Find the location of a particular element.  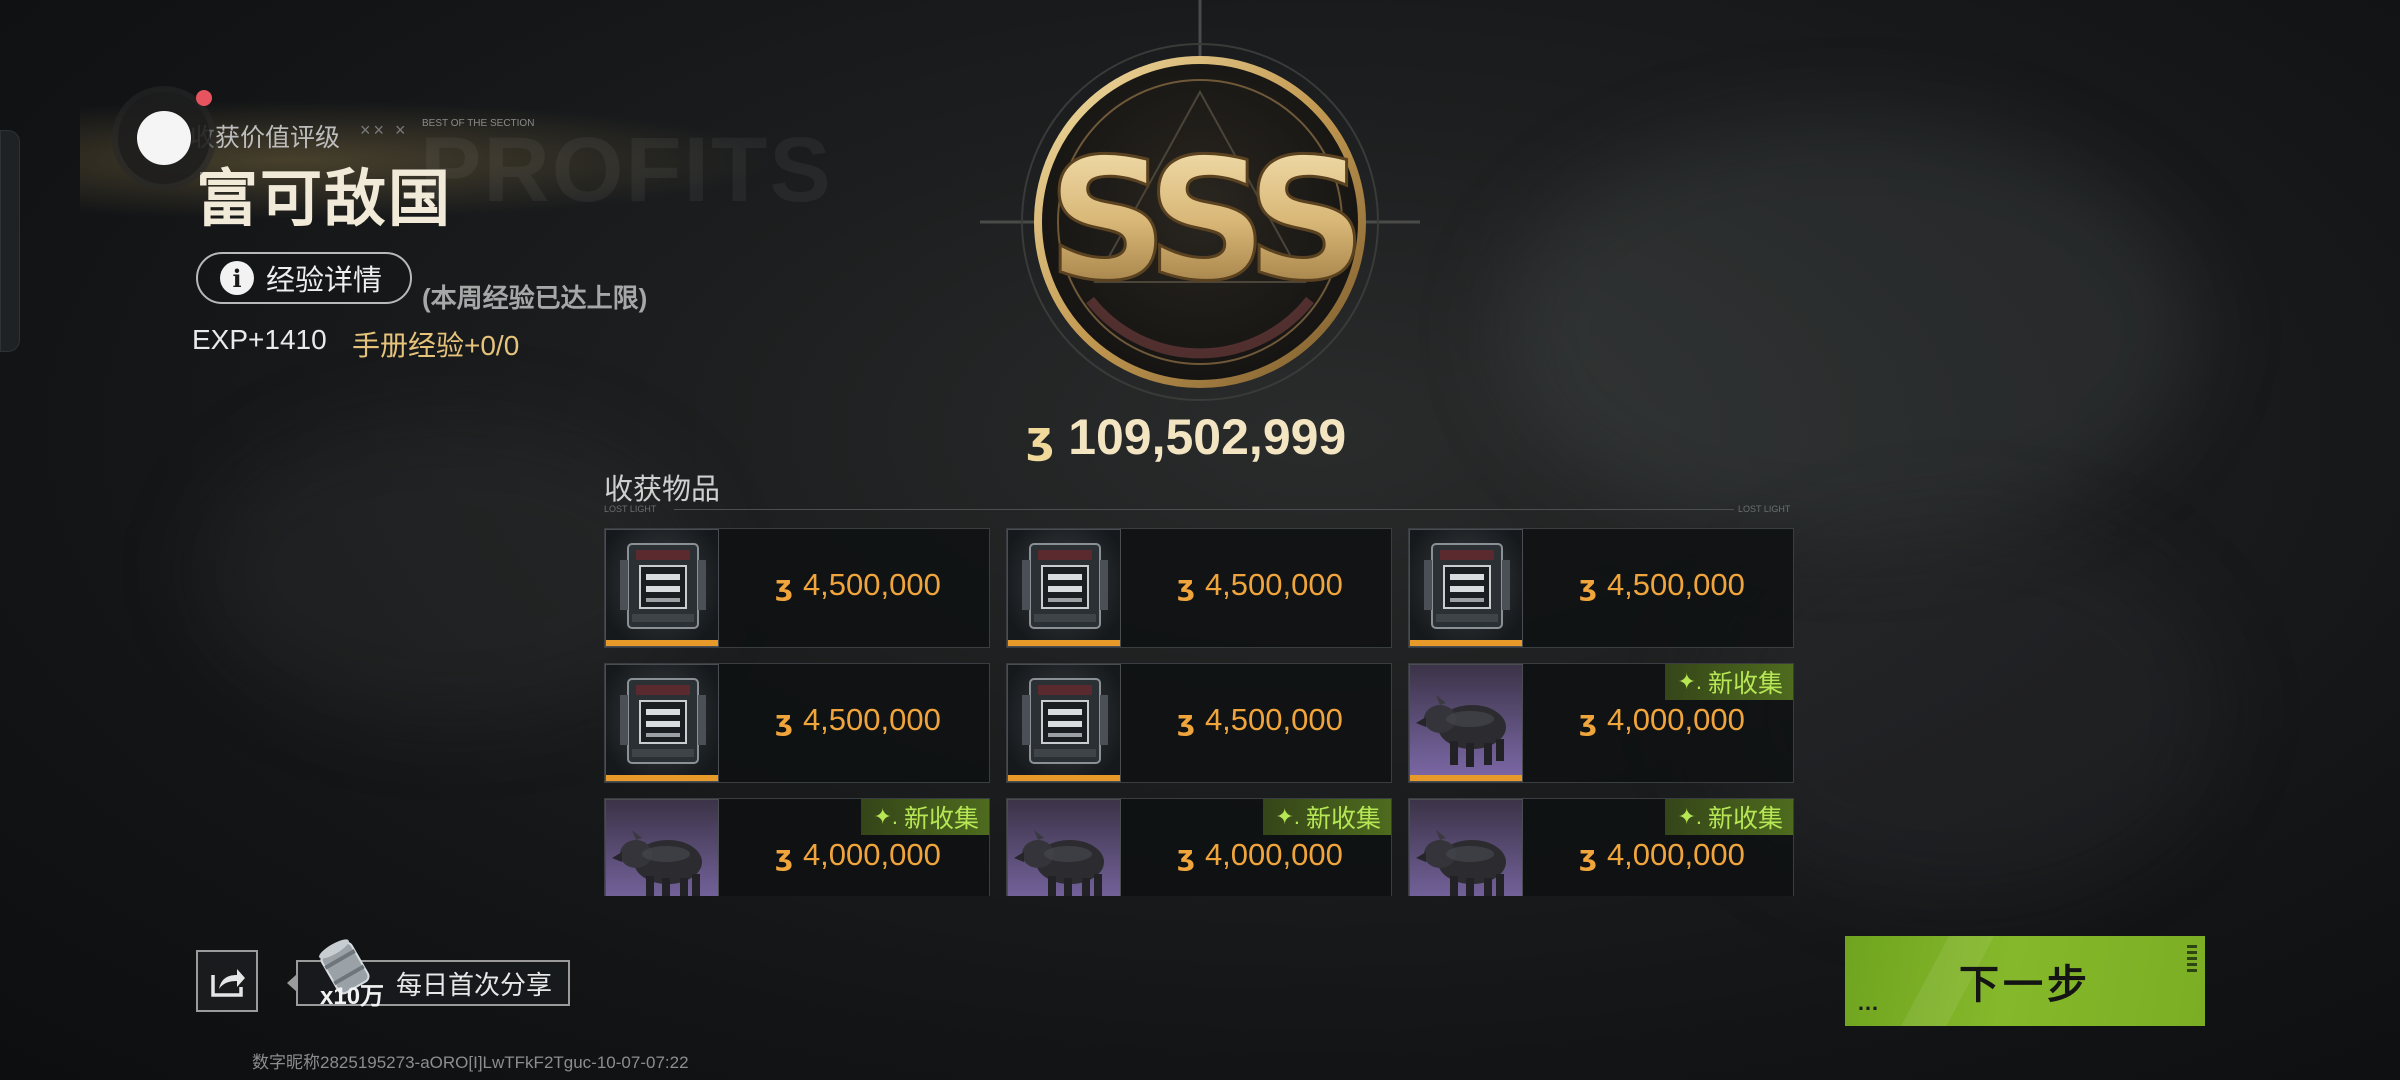

rating-title: 富可敌国 is located at coordinates (324, 199).